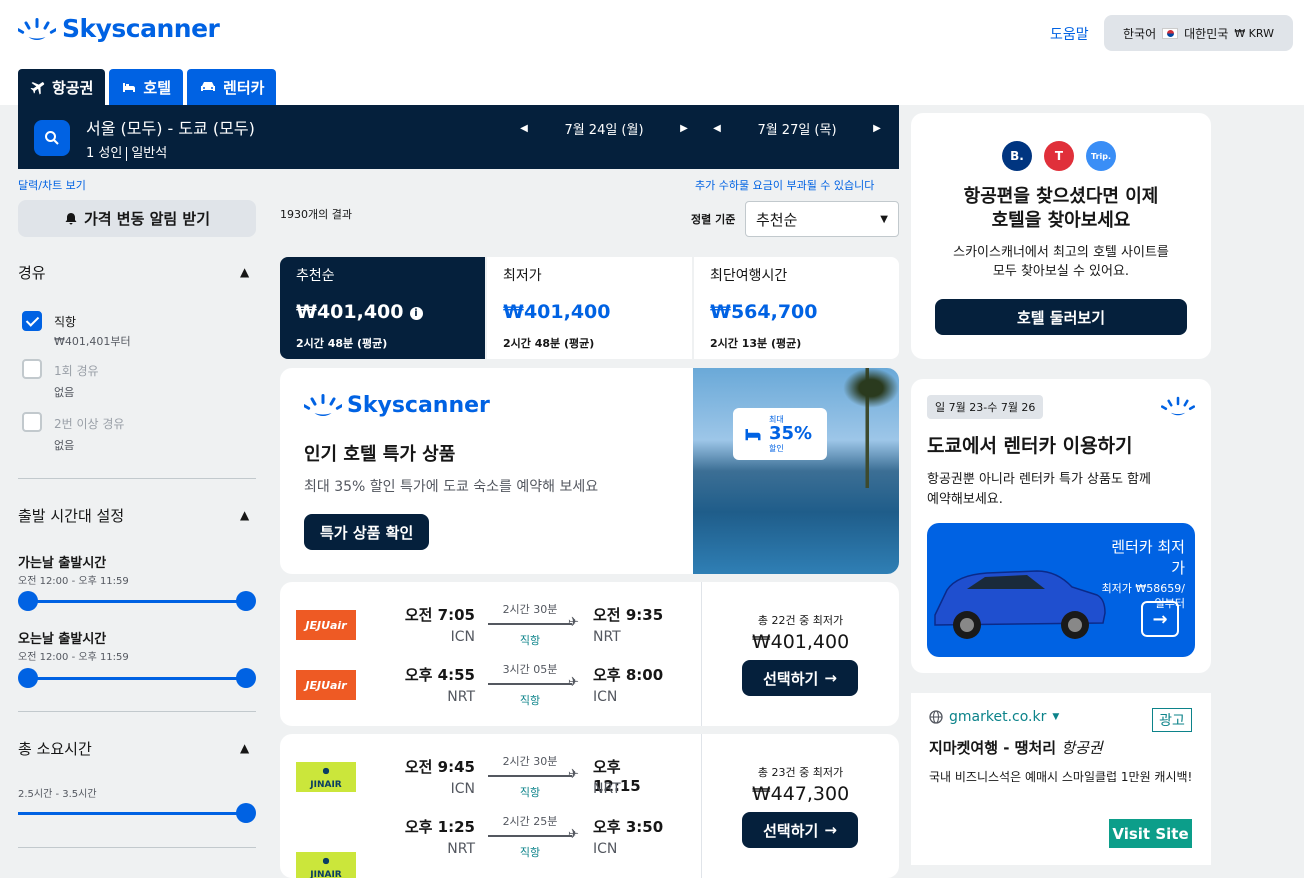 The width and height of the screenshot is (1304, 878). What do you see at coordinates (1016, 747) in the screenshot?
I see `ad-title: 지마켓여행 - 땡처리 항공권` at bounding box center [1016, 747].